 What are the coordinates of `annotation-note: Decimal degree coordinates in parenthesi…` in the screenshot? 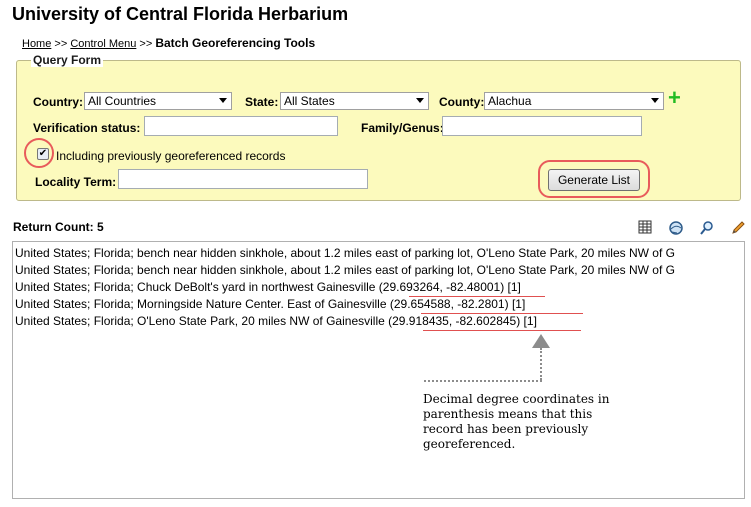 It's located at (516, 421).